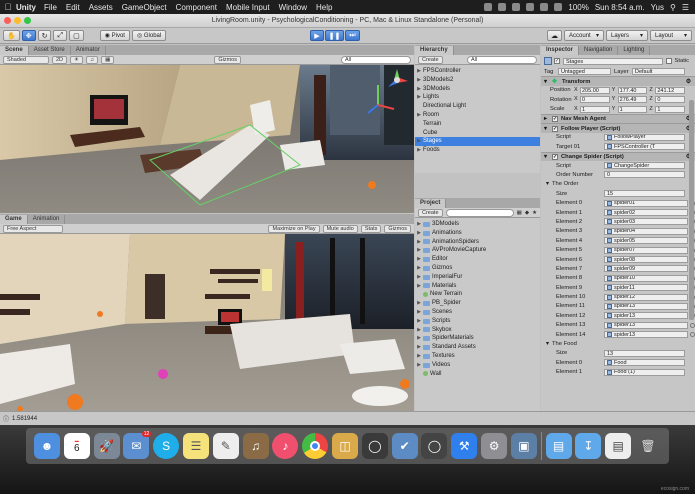 The height and width of the screenshot is (494, 695). What do you see at coordinates (345, 446) in the screenshot?
I see `archive-utility-icon: ◫` at bounding box center [345, 446].